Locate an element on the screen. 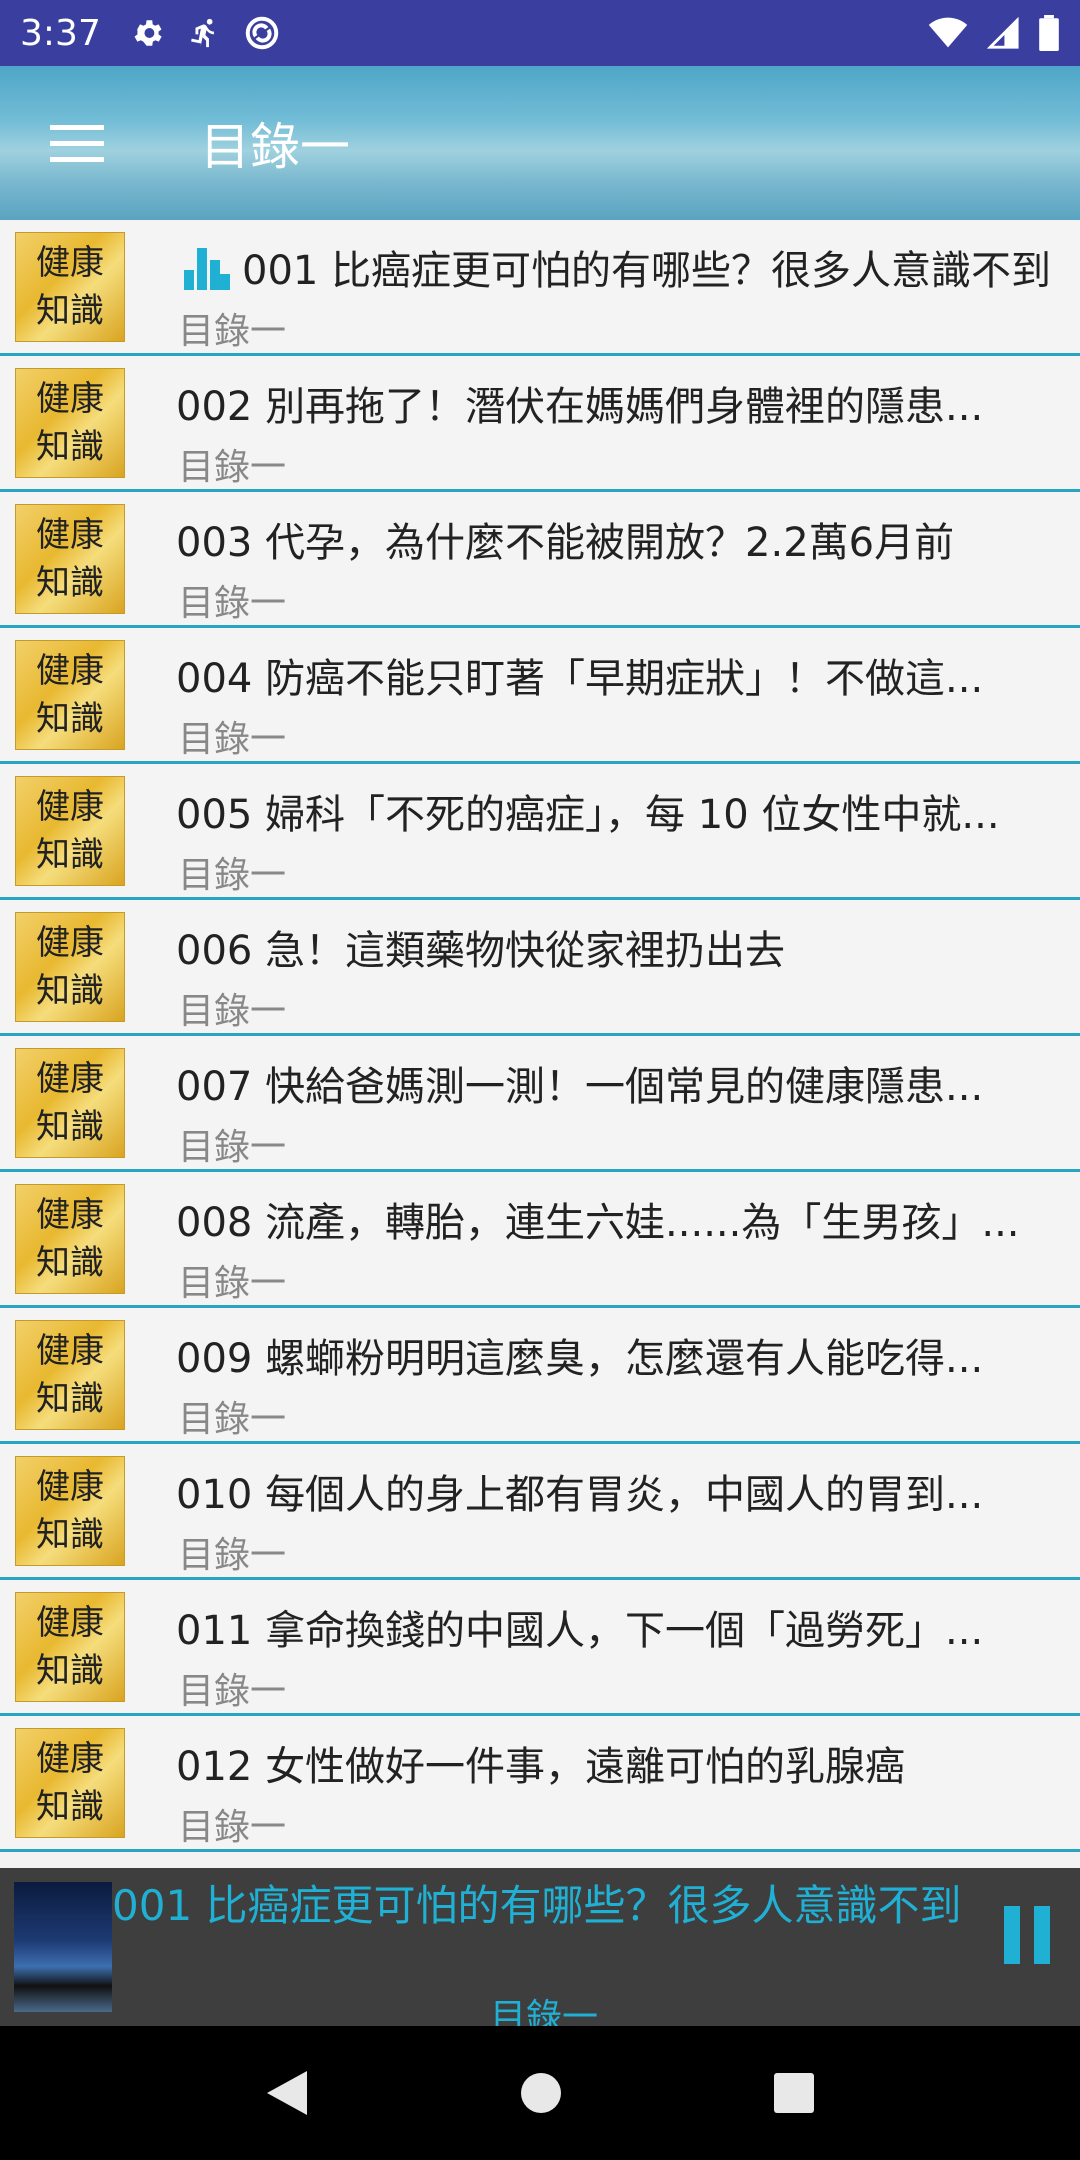  battery-icon is located at coordinates (1049, 33).